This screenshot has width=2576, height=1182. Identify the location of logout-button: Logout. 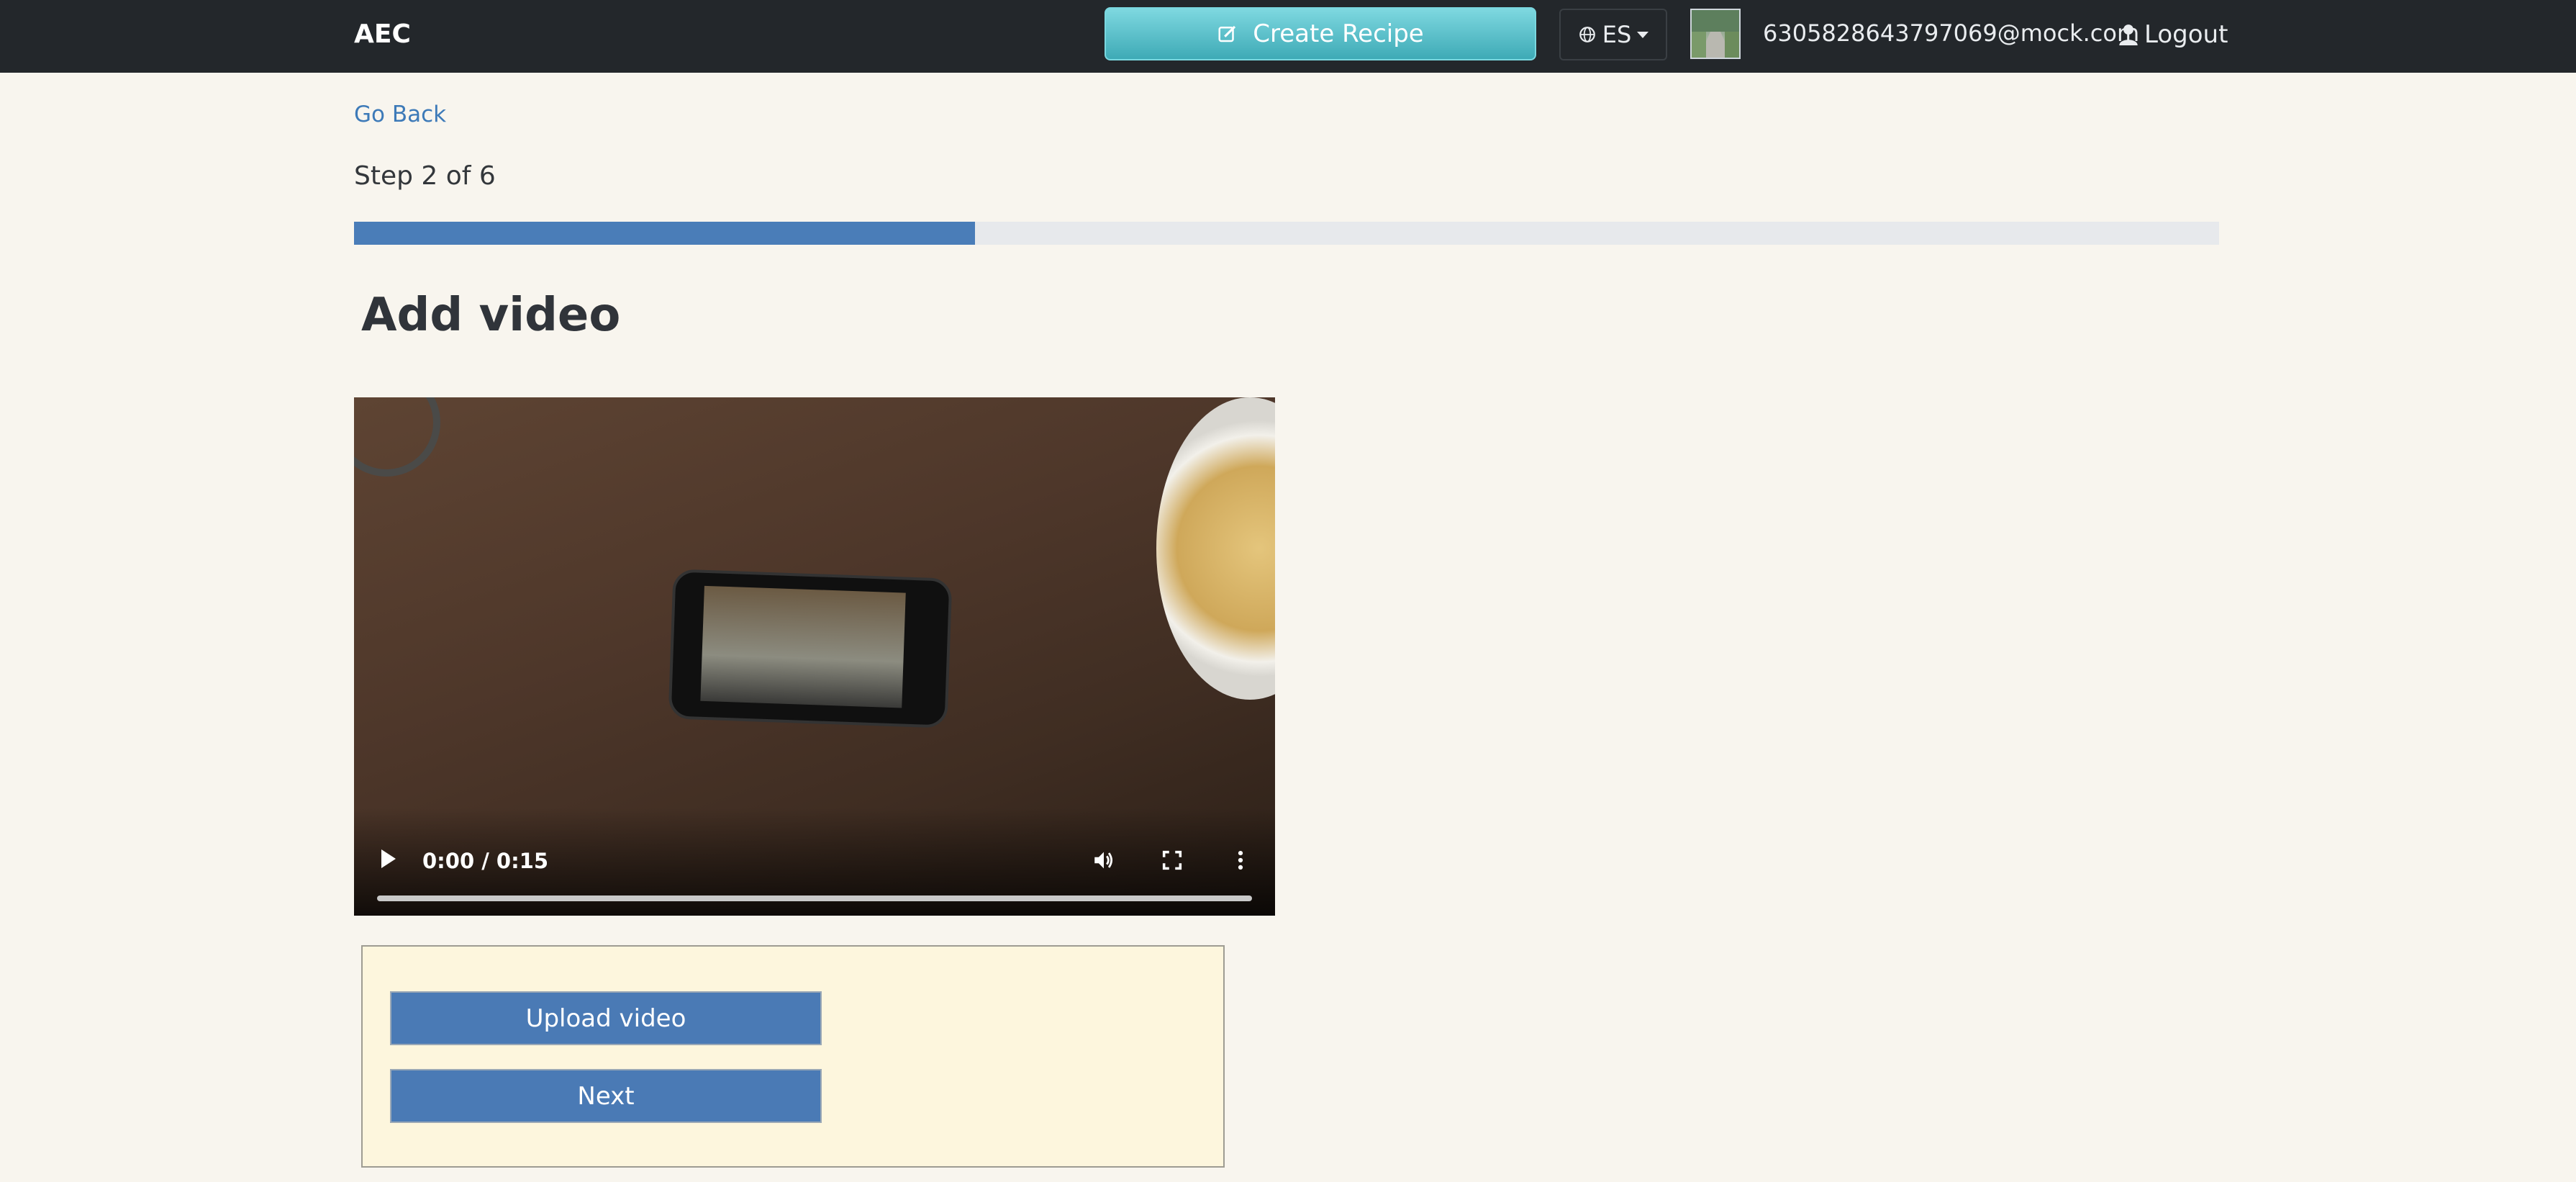
(2173, 34).